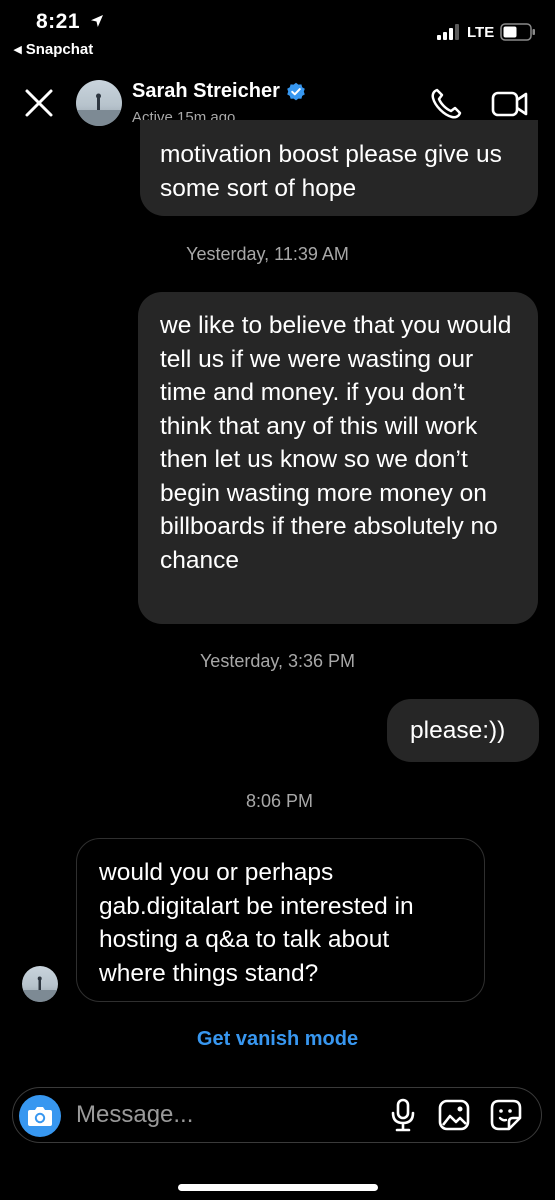 The height and width of the screenshot is (1200, 555). Describe the element at coordinates (53, 49) in the screenshot. I see `back-to-app-link: ◂ Snapchat` at that location.